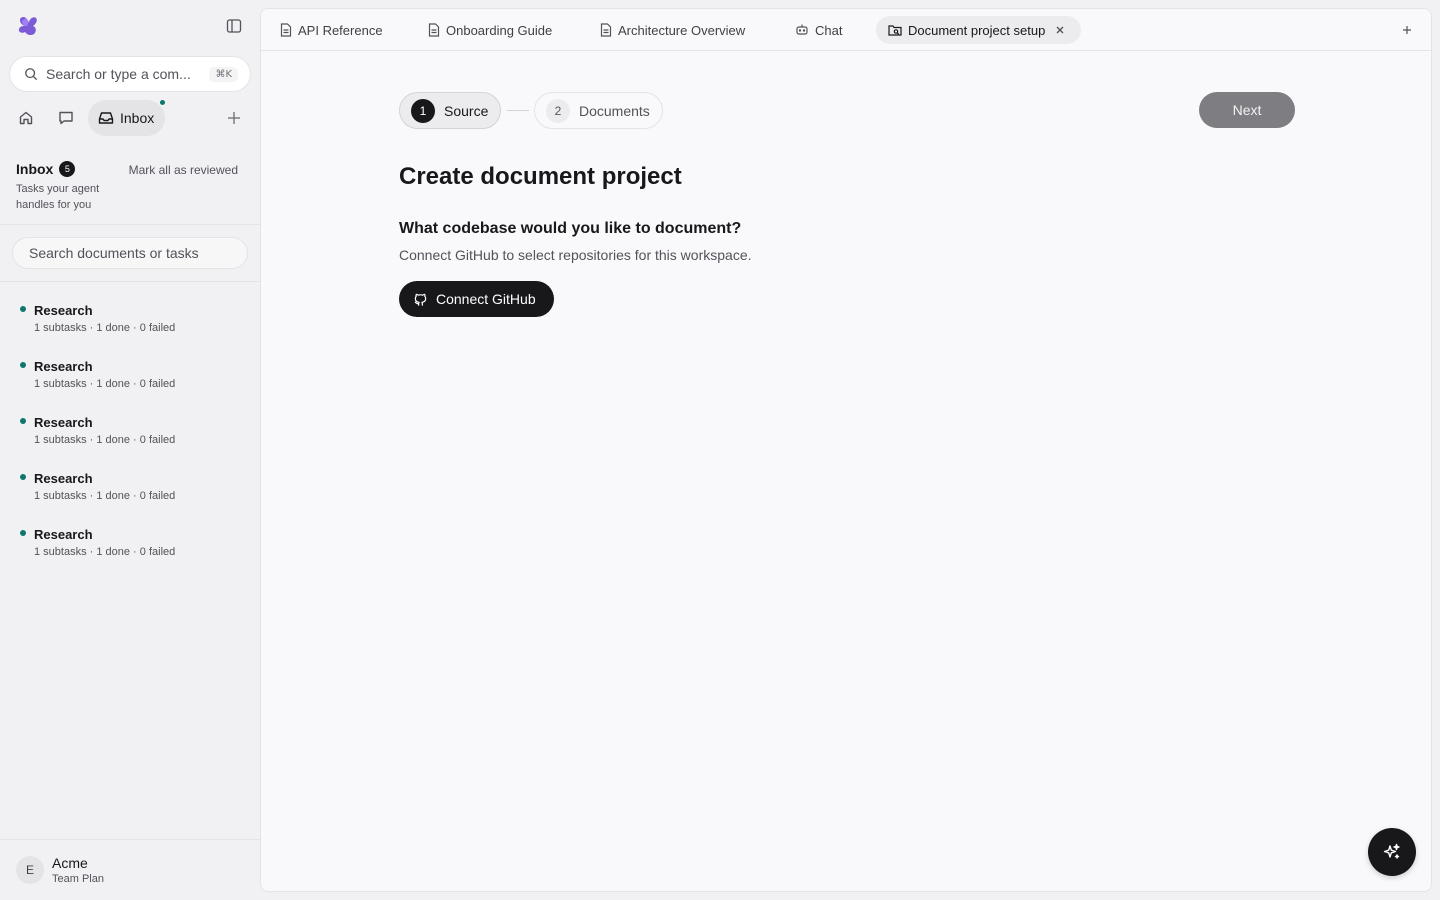 The image size is (1440, 900). What do you see at coordinates (466, 110) in the screenshot?
I see `step-label: Source` at bounding box center [466, 110].